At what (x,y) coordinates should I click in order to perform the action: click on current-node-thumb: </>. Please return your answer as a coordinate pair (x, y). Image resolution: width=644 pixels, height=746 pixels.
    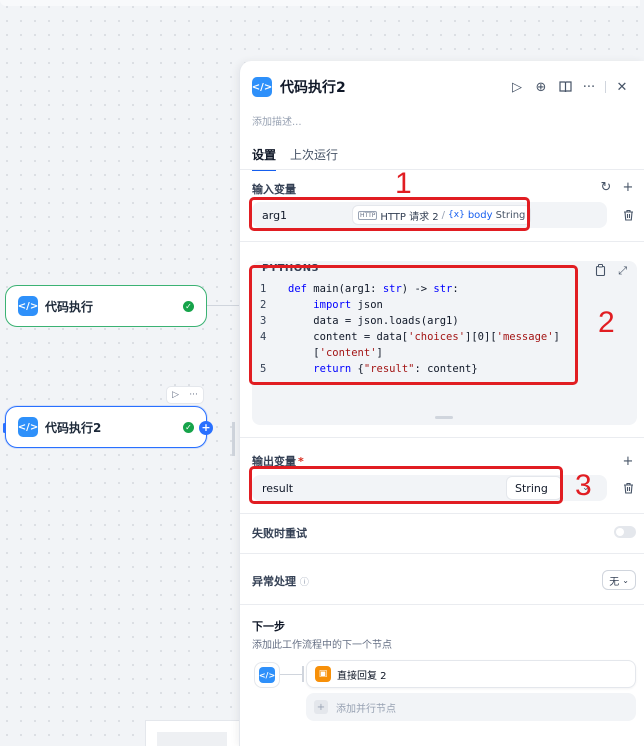
    Looking at the image, I should click on (267, 675).